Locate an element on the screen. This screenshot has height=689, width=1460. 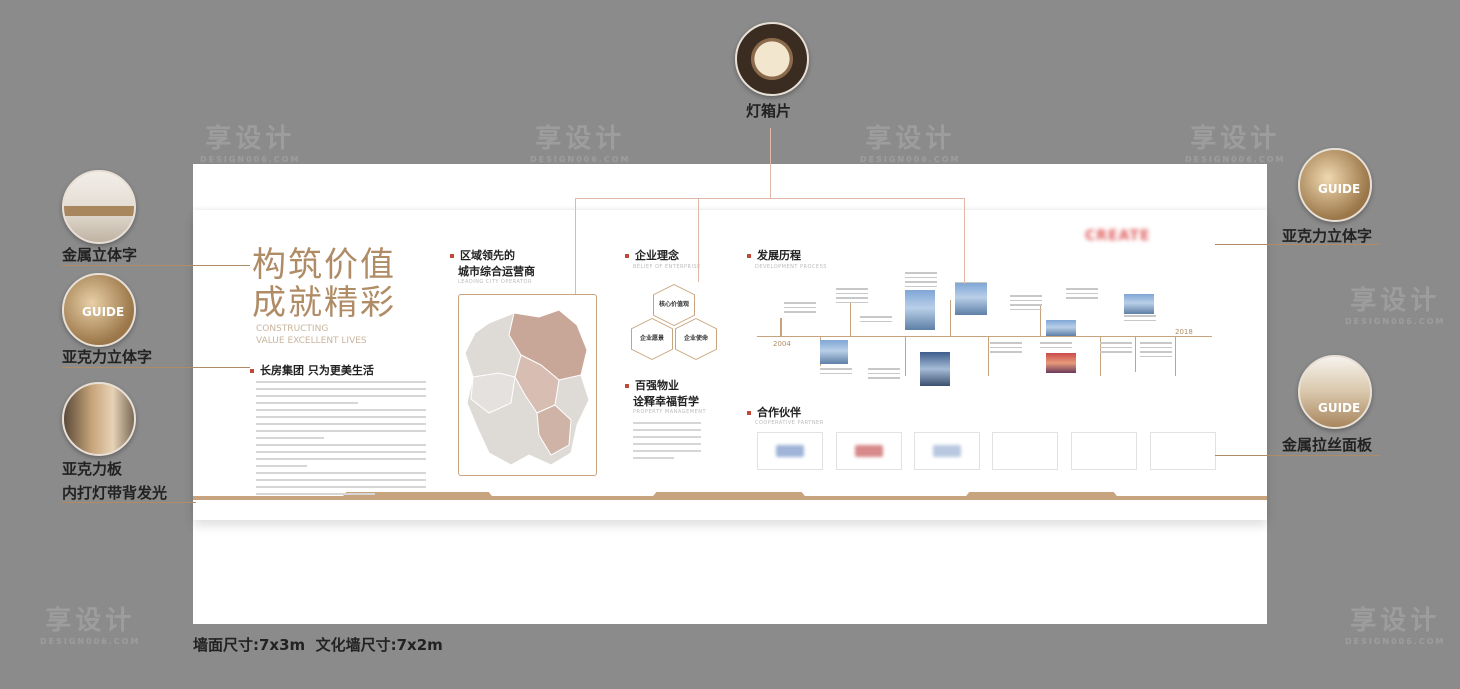
region-title1: 区域领先的 is located at coordinates (482, 255).